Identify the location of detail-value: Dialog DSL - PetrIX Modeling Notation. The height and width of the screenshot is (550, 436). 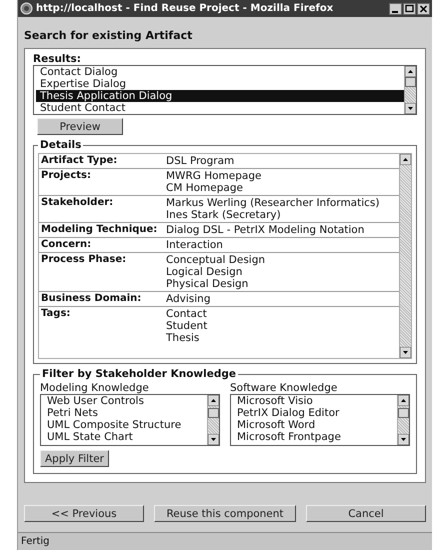
(266, 230).